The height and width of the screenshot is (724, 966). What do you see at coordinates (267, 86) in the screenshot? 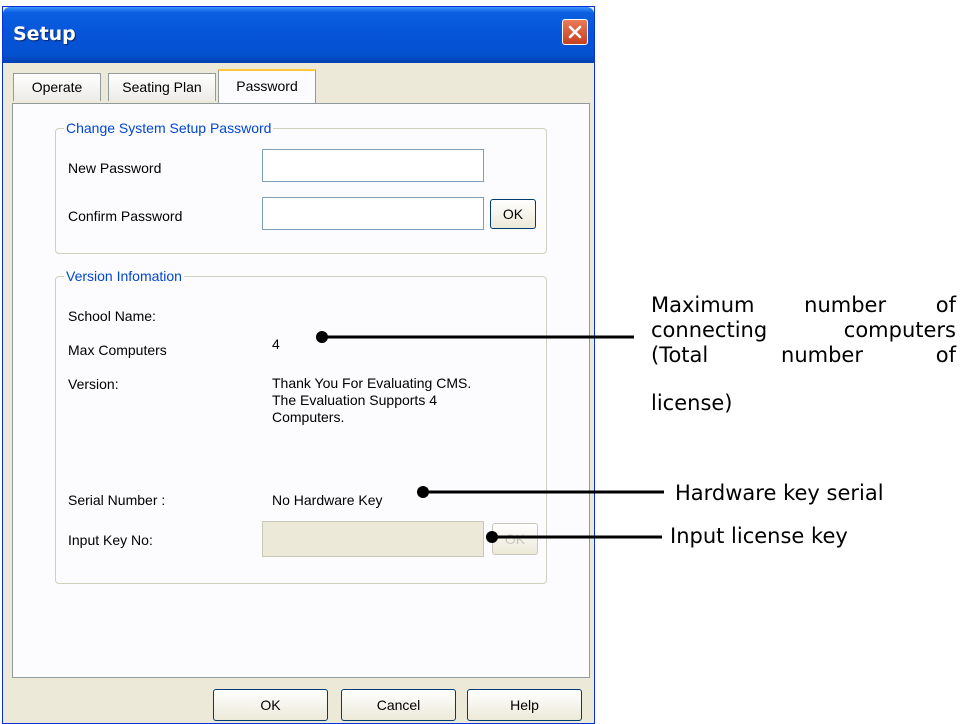
I see `tab-password: Password` at bounding box center [267, 86].